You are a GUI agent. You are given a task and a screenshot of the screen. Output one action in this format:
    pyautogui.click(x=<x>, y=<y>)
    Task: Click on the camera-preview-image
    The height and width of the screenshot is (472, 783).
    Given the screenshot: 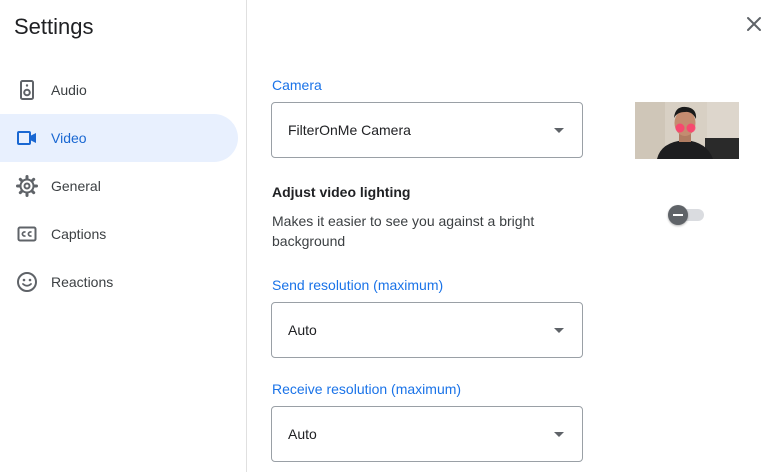 What is the action you would take?
    pyautogui.click(x=687, y=130)
    